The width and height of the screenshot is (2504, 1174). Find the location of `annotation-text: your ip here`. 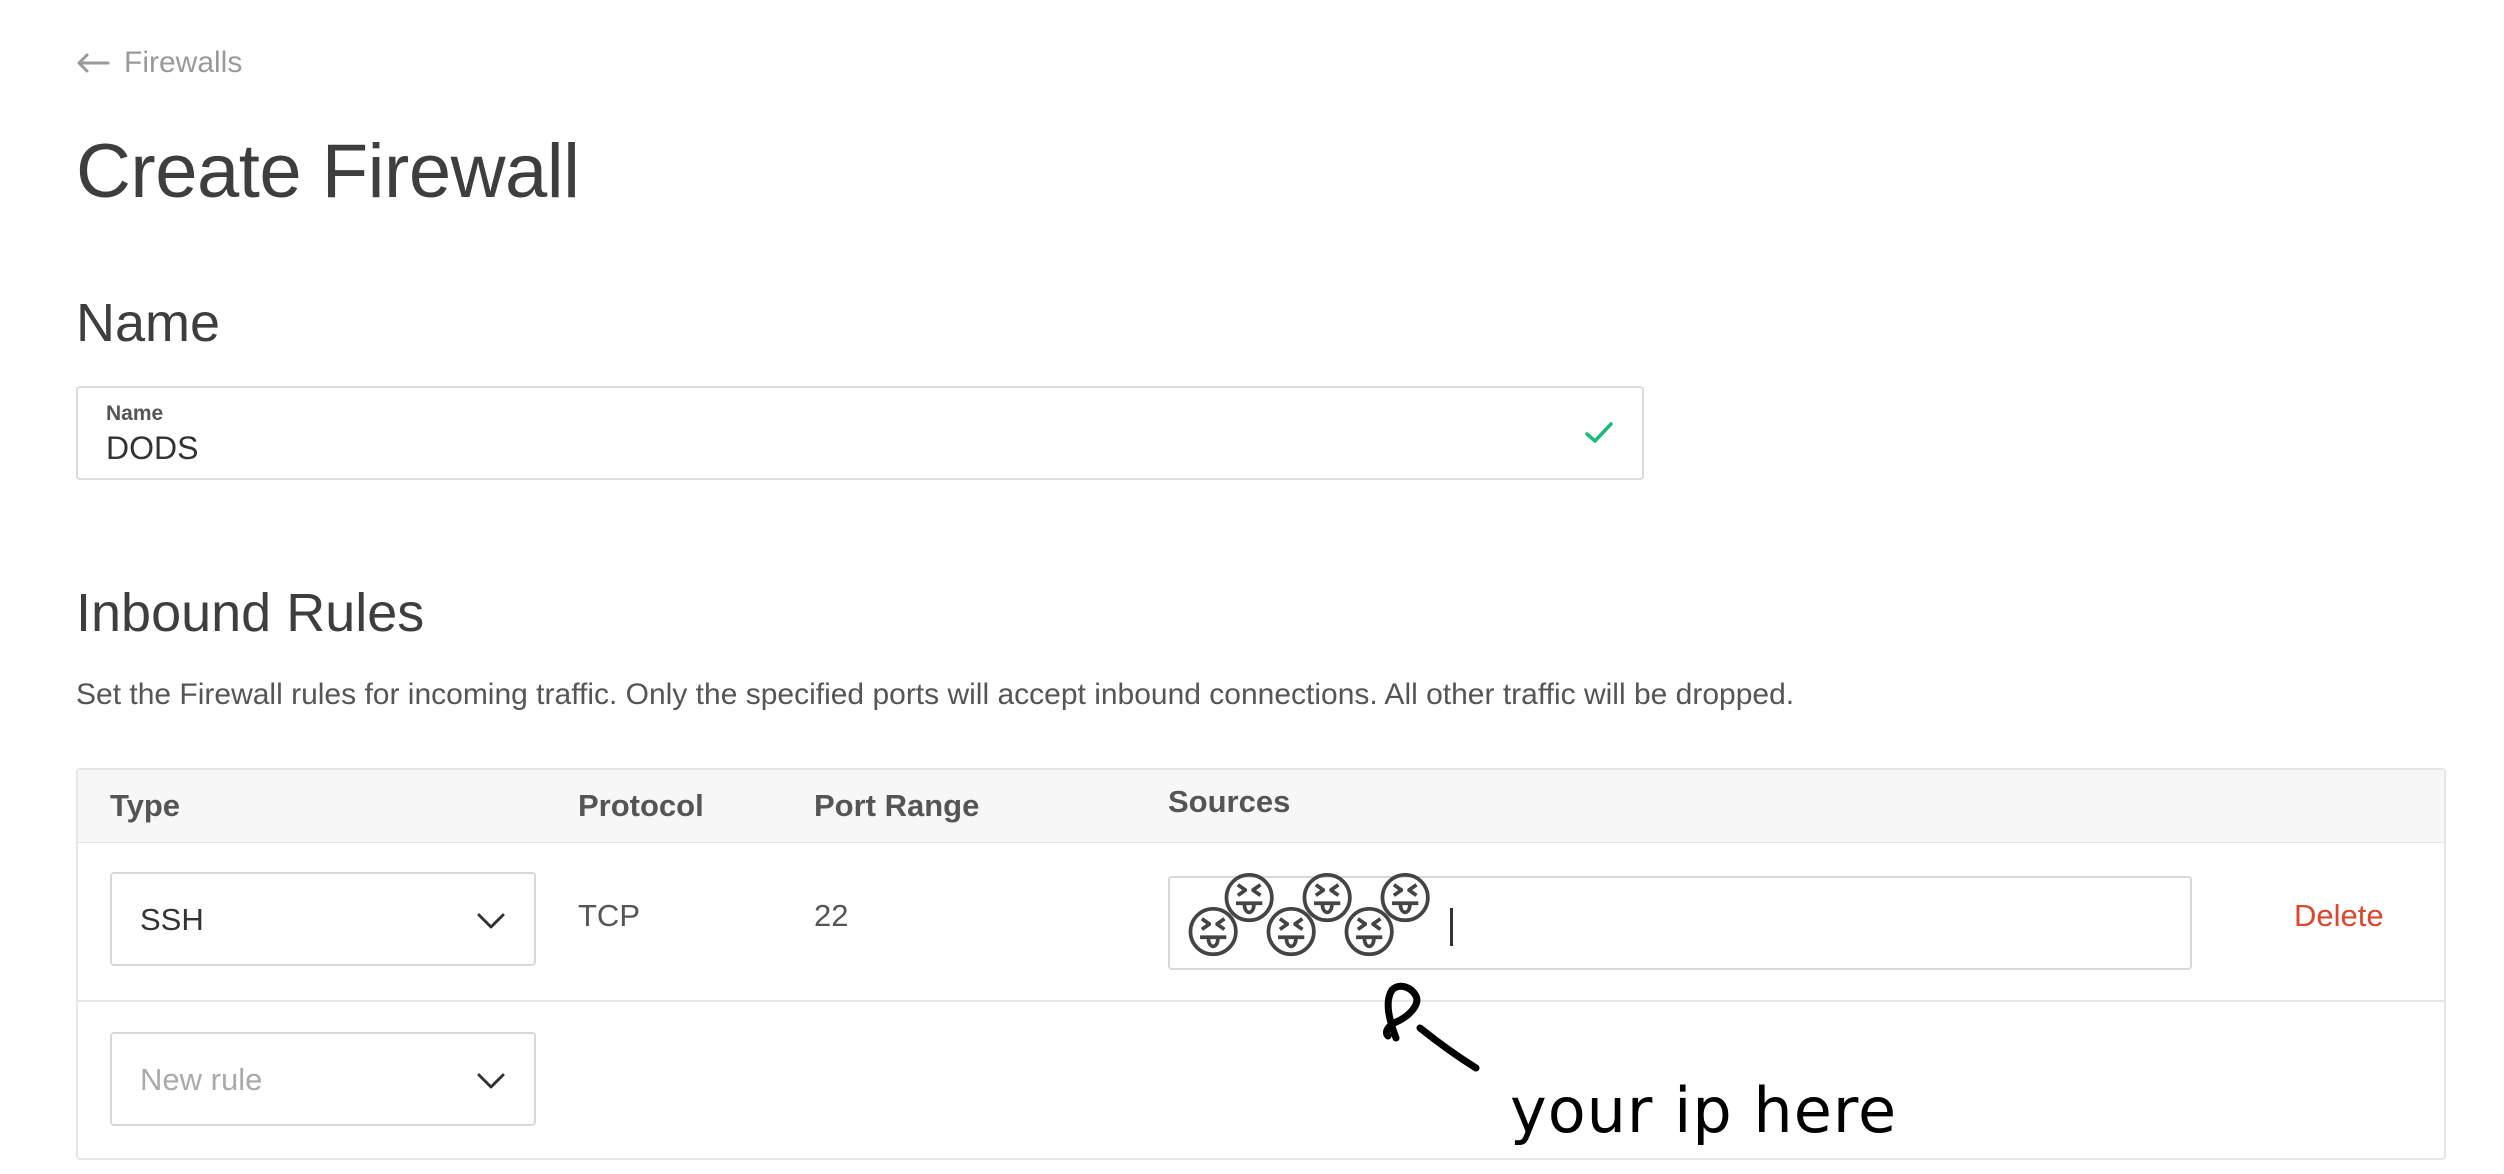

annotation-text: your ip here is located at coordinates (1704, 1110).